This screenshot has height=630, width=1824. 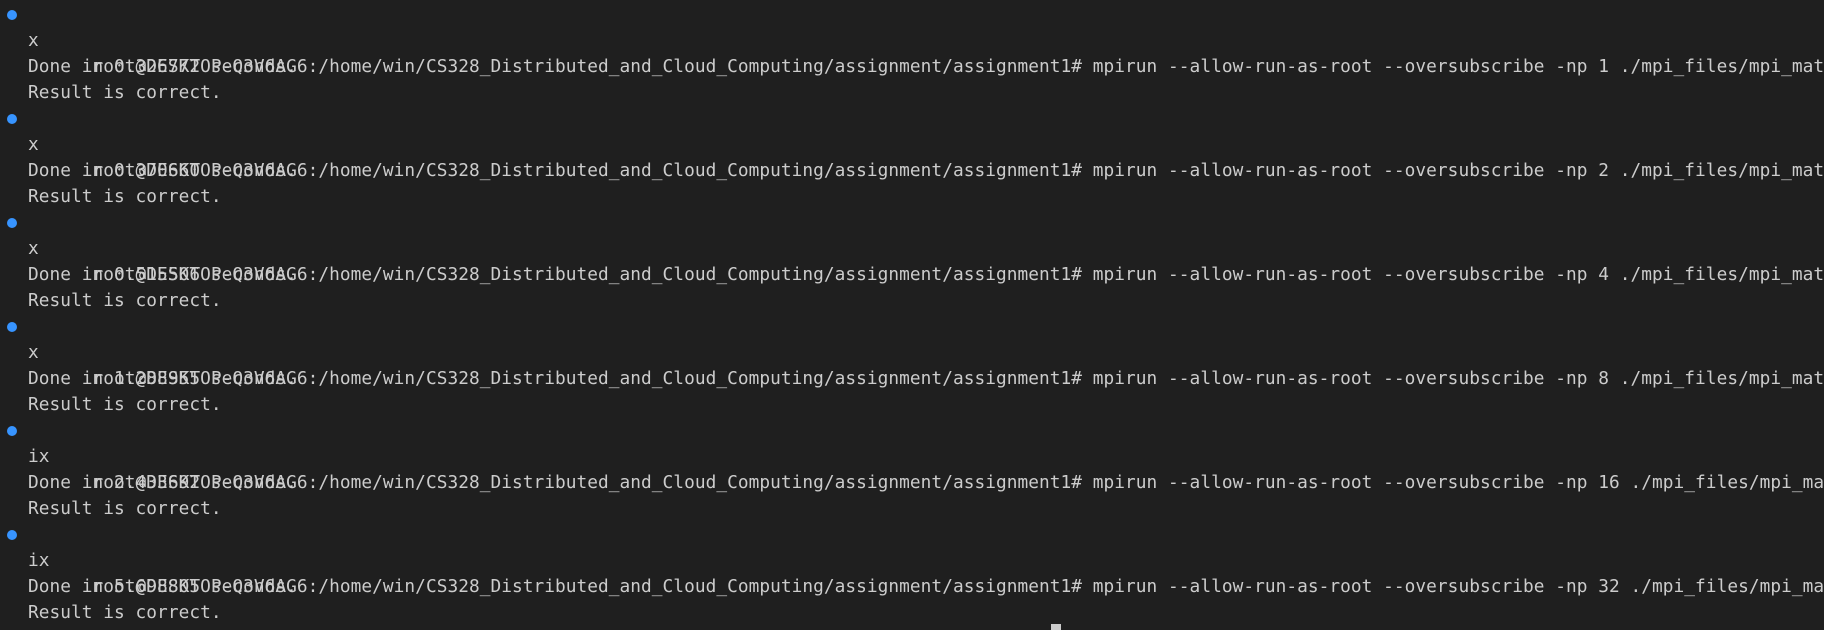 What do you see at coordinates (162, 586) in the screenshot?
I see `output-done: Done in 5.698805 seconds.` at bounding box center [162, 586].